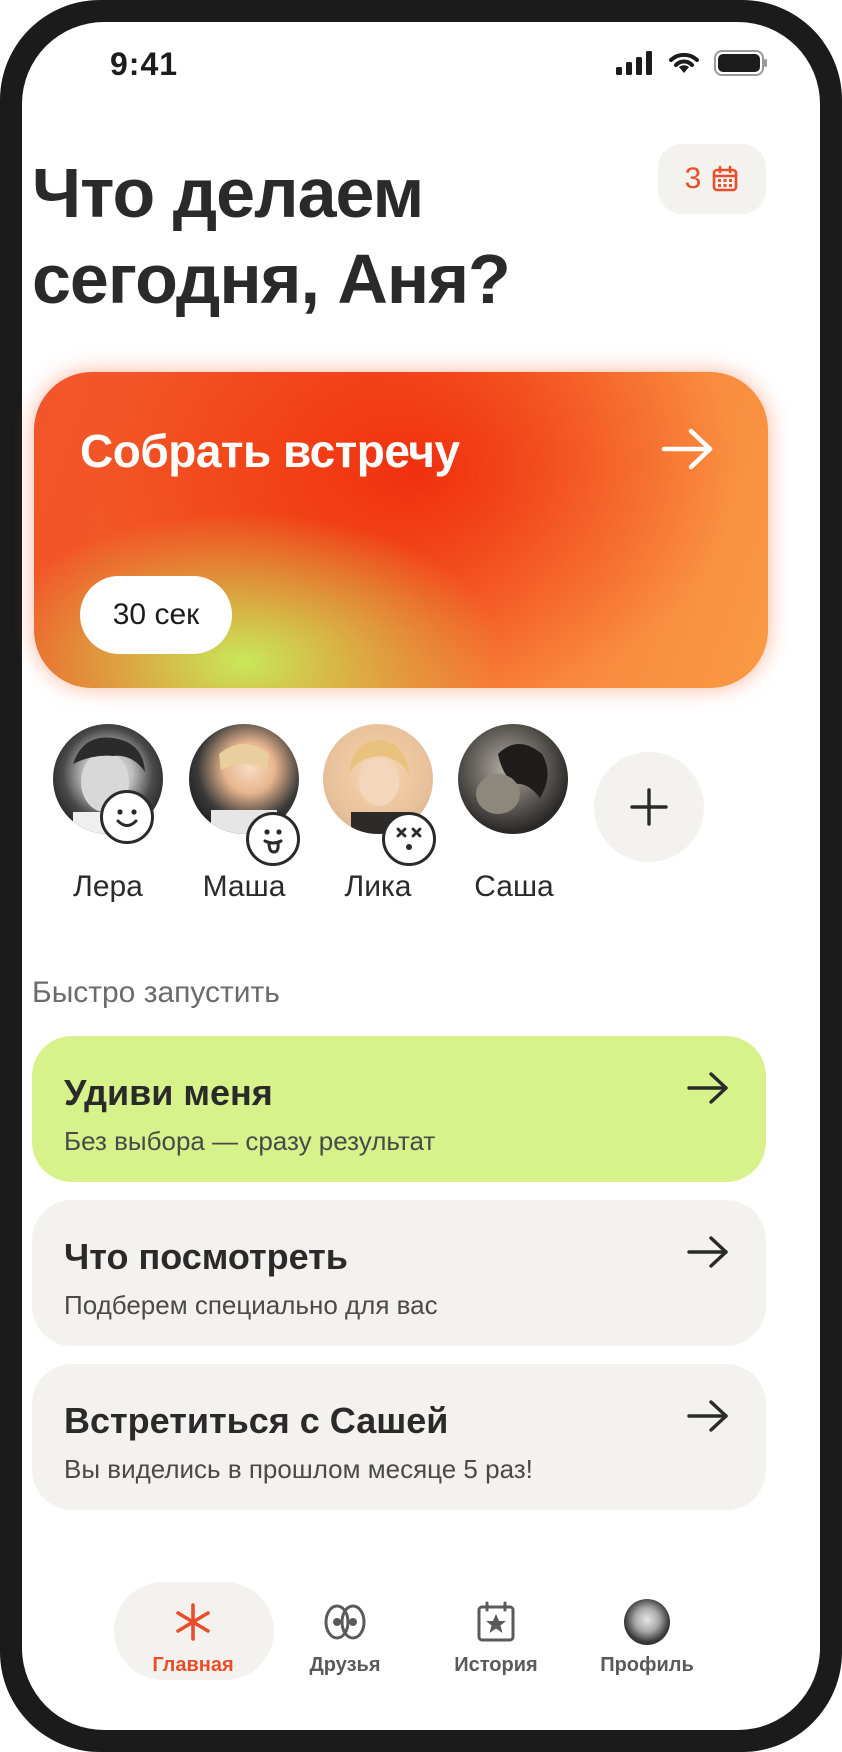 This screenshot has height=1752, width=842. I want to click on add-friend-button, so click(649, 807).